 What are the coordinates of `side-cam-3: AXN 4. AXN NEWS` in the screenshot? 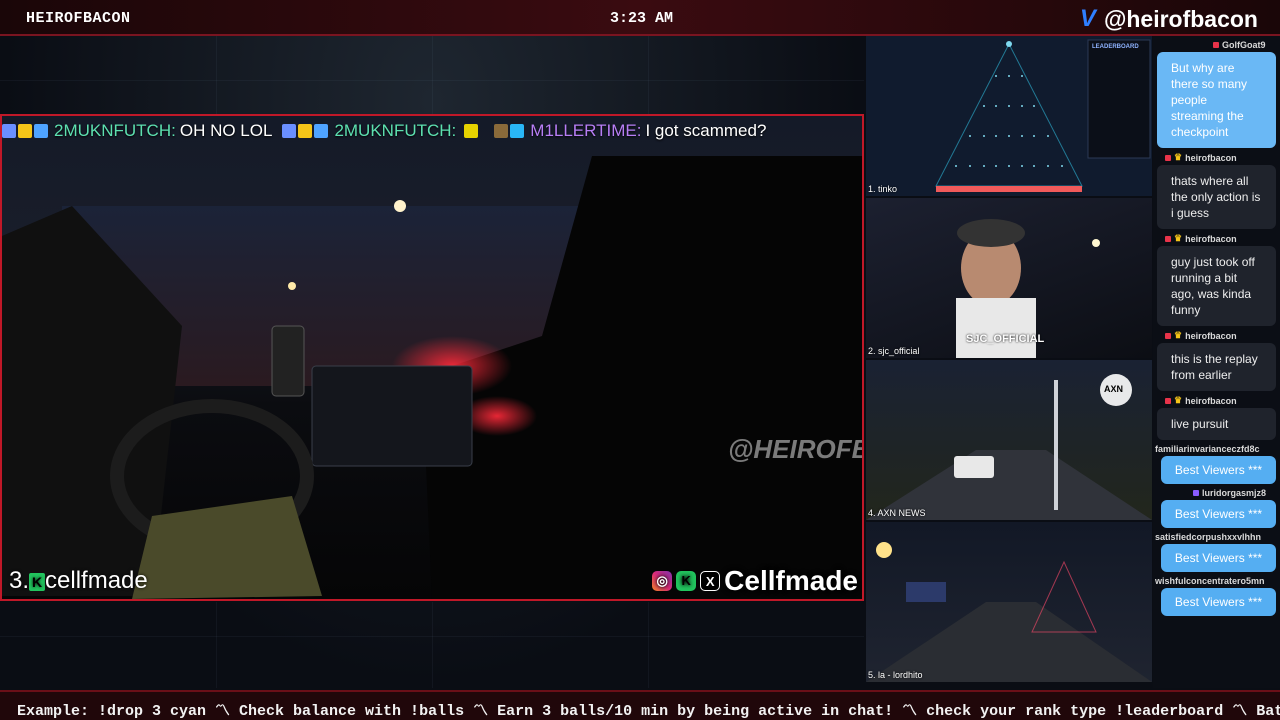 It's located at (1009, 440).